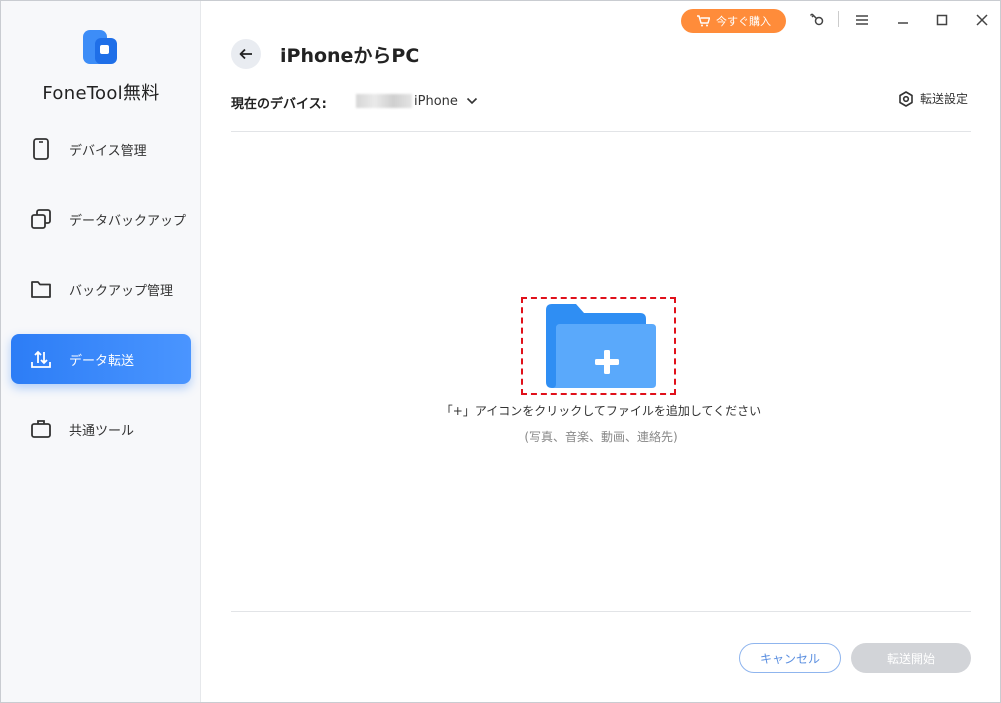  Describe the element at coordinates (790, 658) in the screenshot. I see `cancel-button: キャンセル` at that location.